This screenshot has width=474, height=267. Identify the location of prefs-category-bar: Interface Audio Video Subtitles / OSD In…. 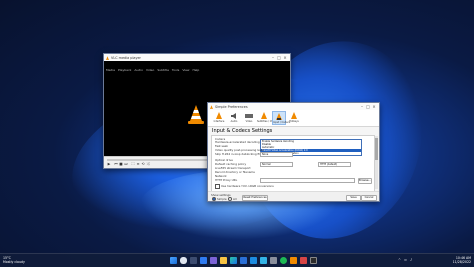
(293, 118).